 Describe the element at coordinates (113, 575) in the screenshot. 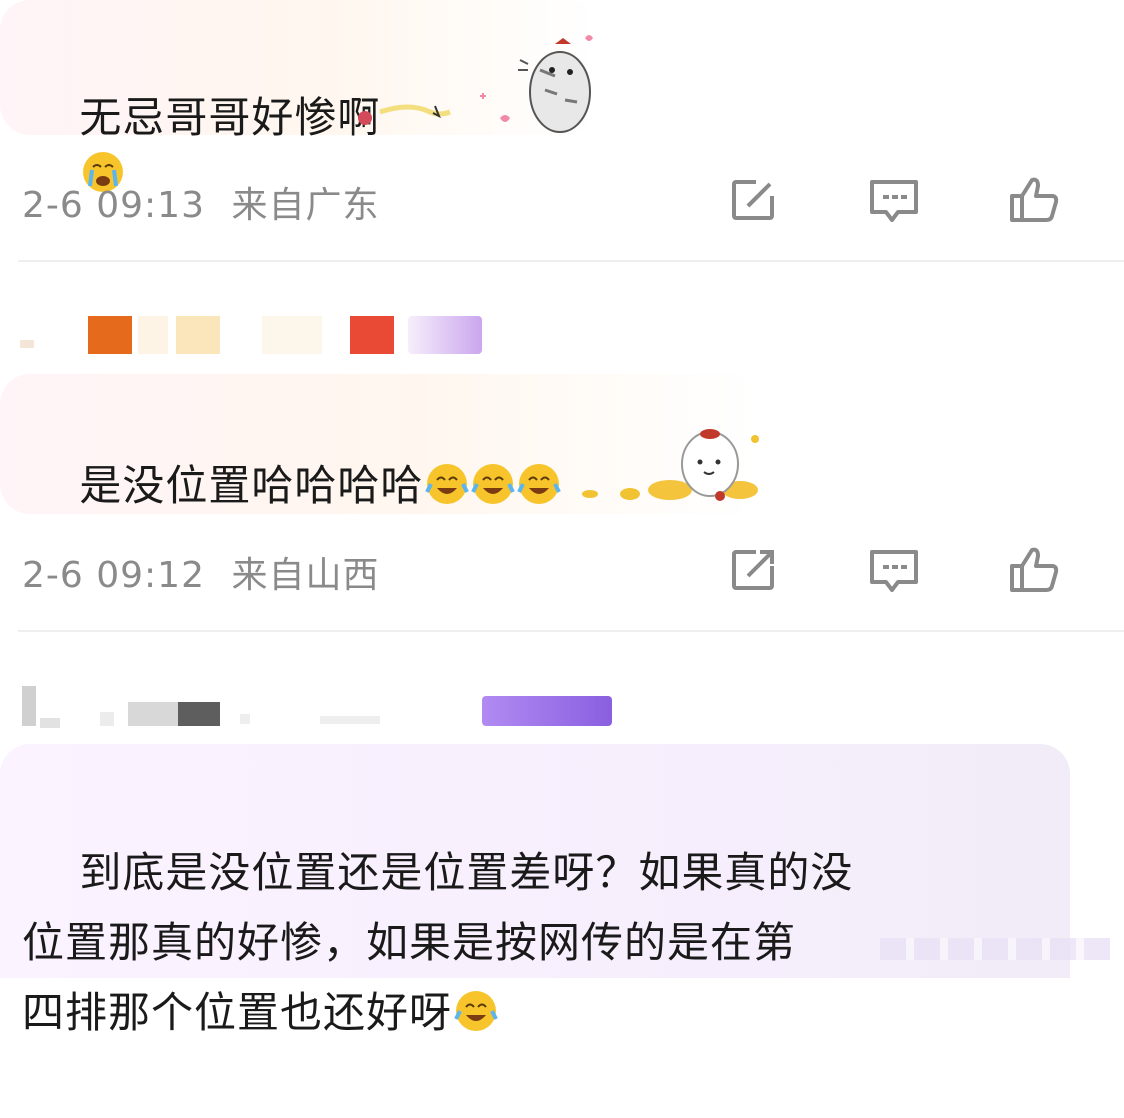

I see `comment-time: 2-6 09:12` at that location.